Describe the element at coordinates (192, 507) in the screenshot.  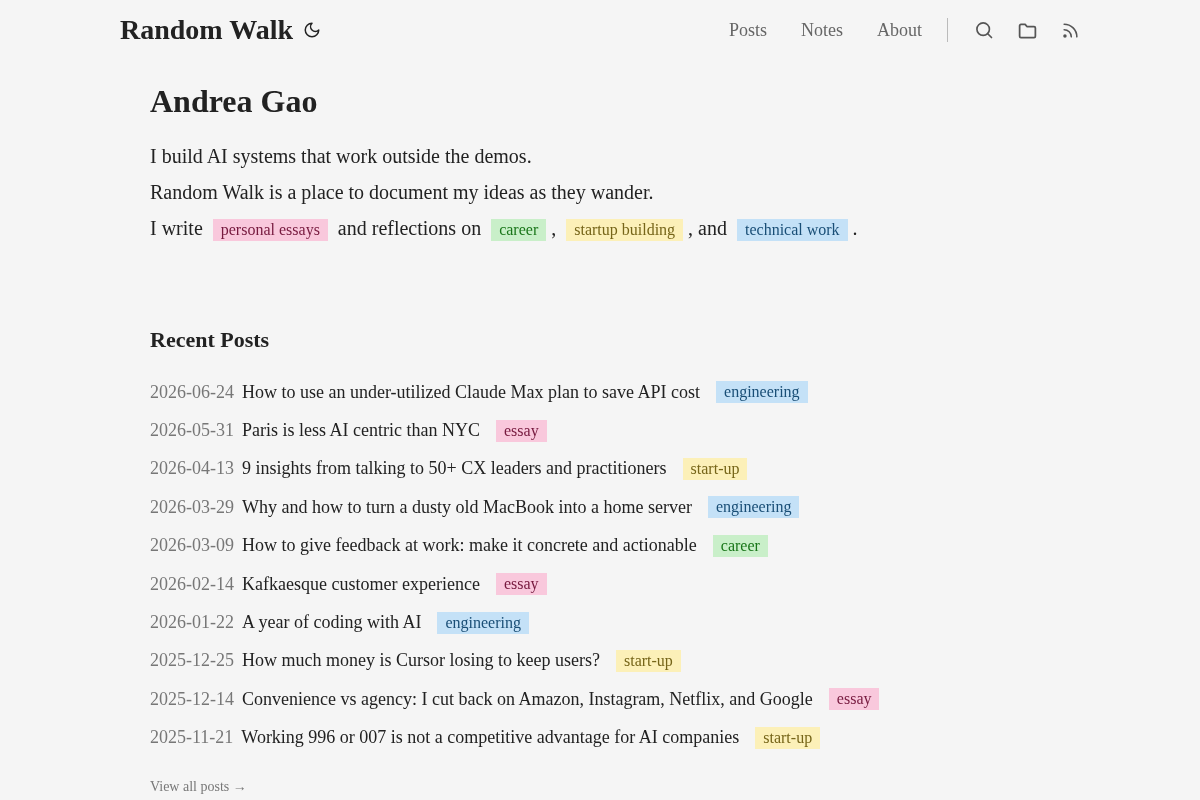
I see `post-date: 2026-03-29` at that location.